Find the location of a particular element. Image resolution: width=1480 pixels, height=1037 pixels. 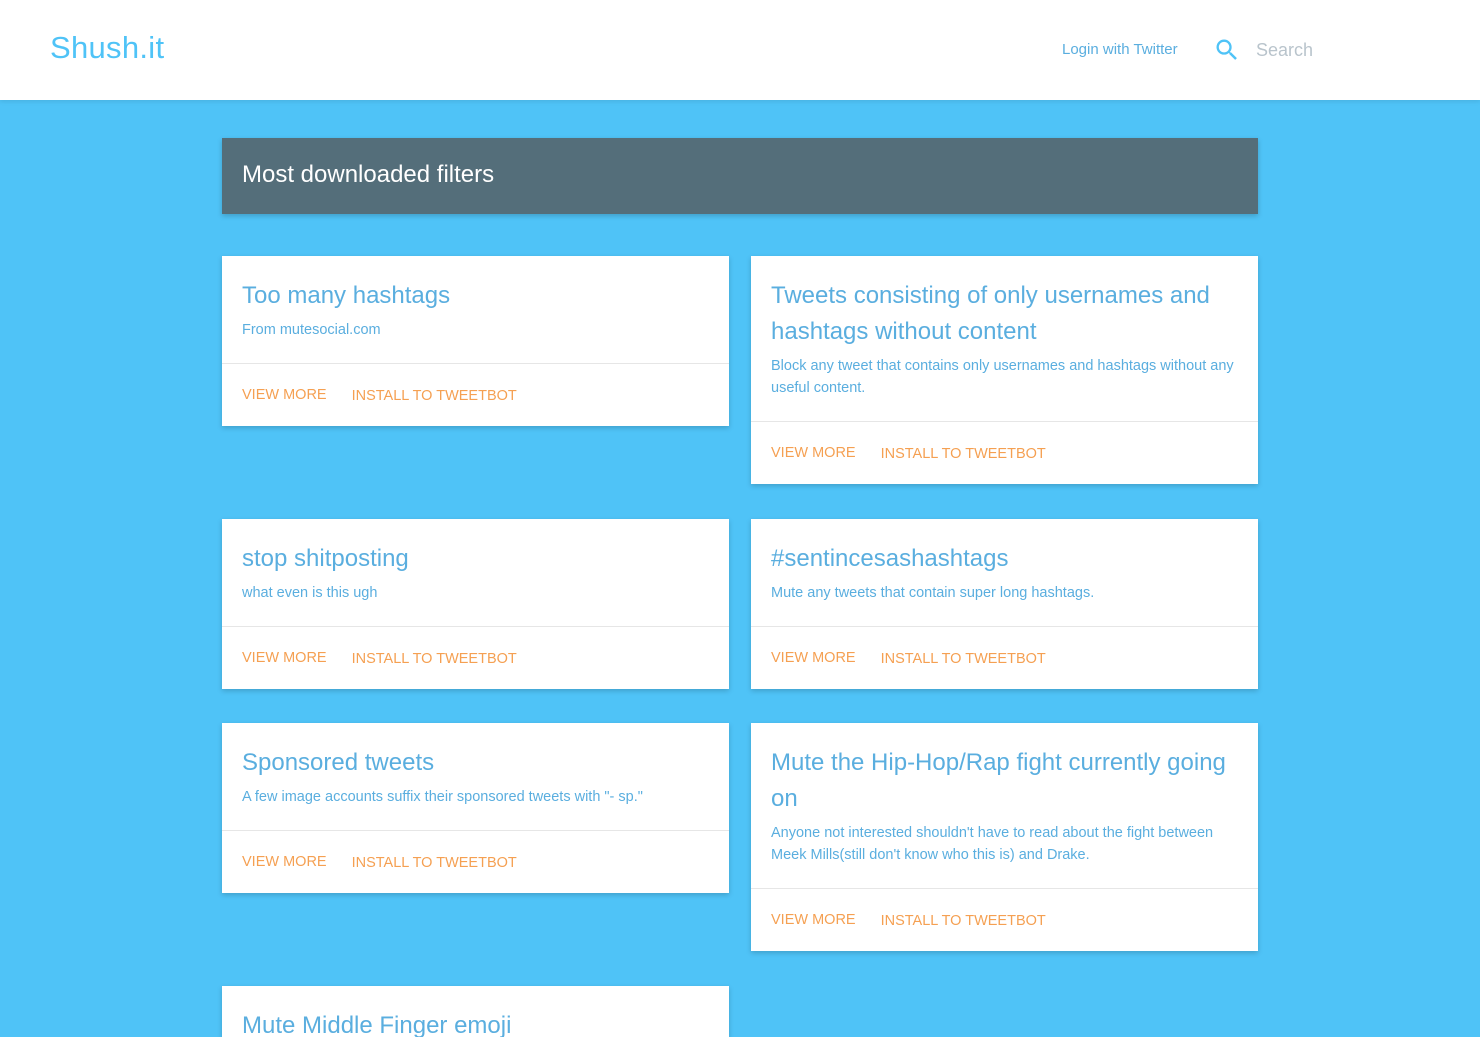

card-title: #sentincesashashtags is located at coordinates (890, 558).